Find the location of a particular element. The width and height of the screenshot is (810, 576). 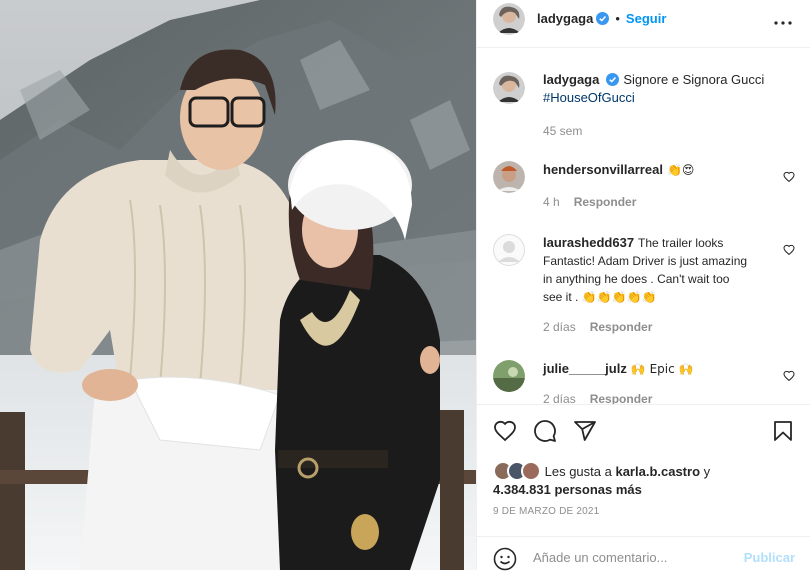

likes-conjunction: y is located at coordinates (707, 471).